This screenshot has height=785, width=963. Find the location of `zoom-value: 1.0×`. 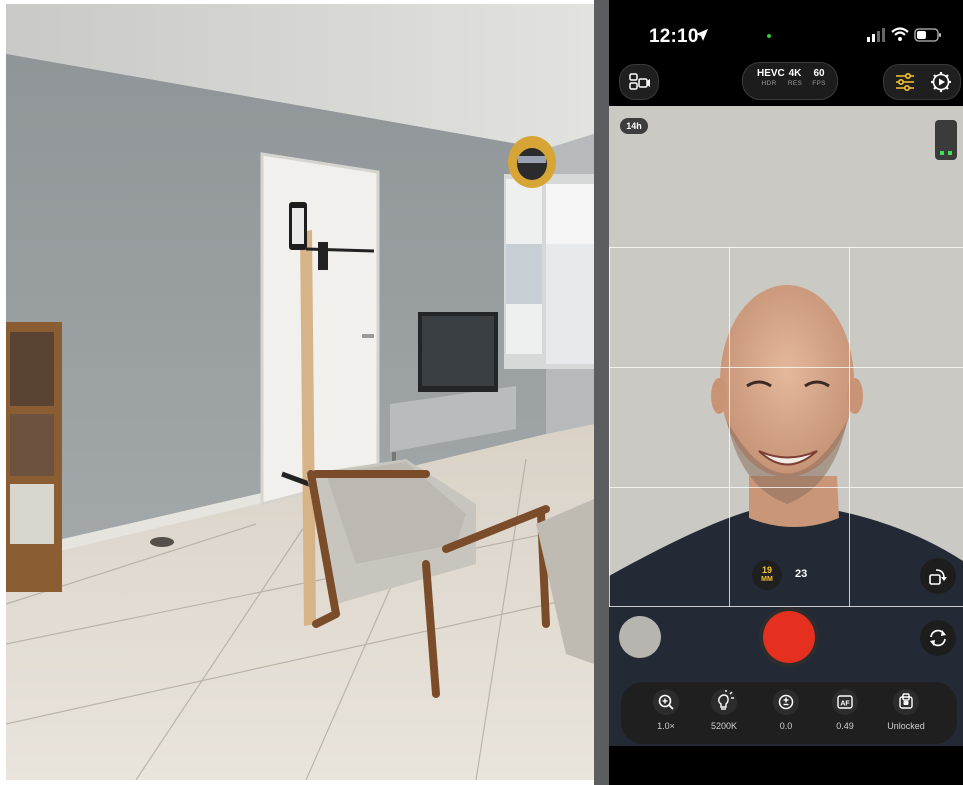

zoom-value: 1.0× is located at coordinates (666, 726).